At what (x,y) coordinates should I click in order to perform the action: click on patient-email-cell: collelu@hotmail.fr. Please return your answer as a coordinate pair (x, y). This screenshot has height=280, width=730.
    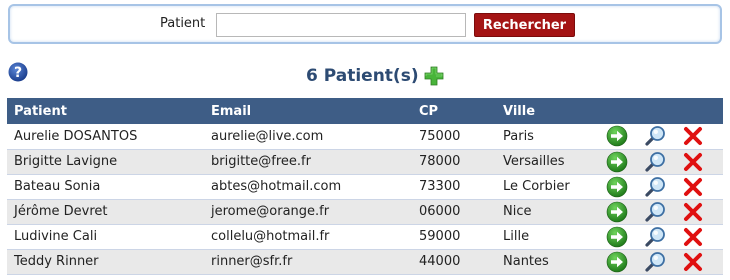
    Looking at the image, I should click on (308, 237).